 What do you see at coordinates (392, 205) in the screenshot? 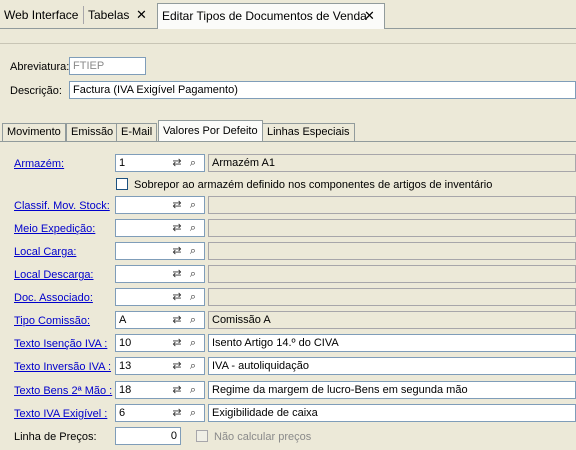
I see `classif-description` at bounding box center [392, 205].